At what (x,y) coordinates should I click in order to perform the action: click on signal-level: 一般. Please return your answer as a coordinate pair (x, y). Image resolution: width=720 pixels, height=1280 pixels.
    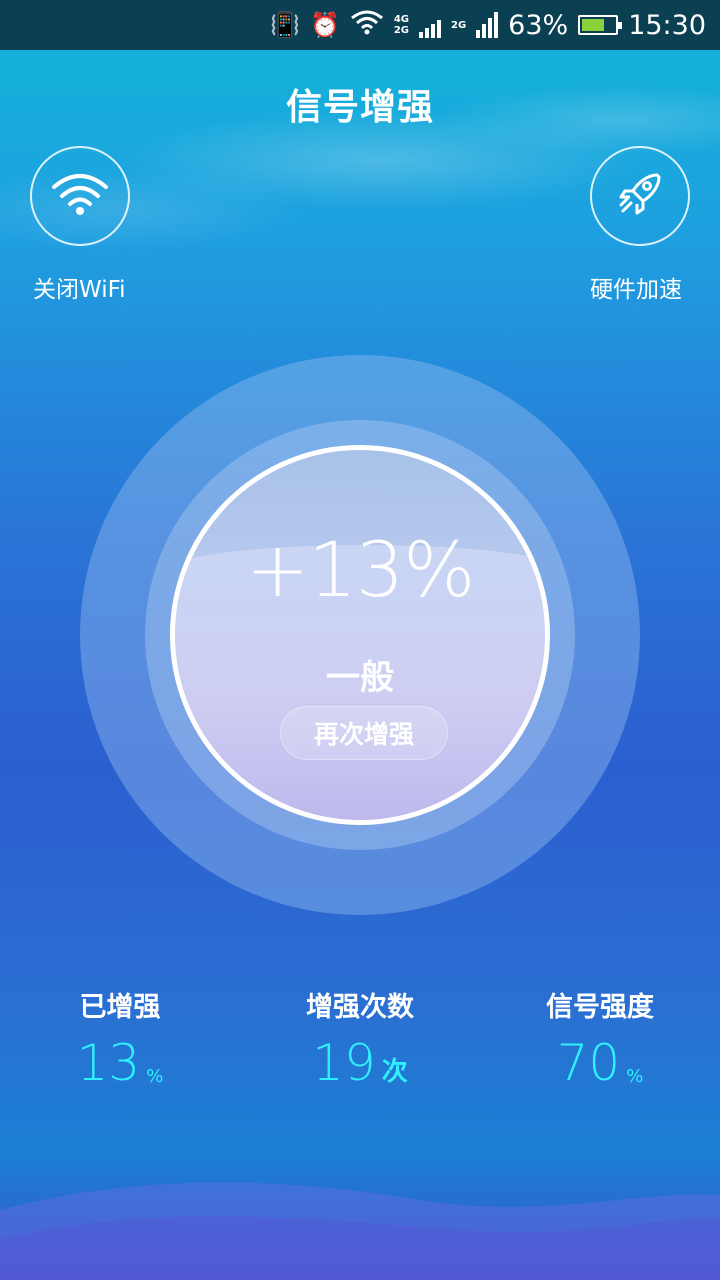
    Looking at the image, I should click on (360, 678).